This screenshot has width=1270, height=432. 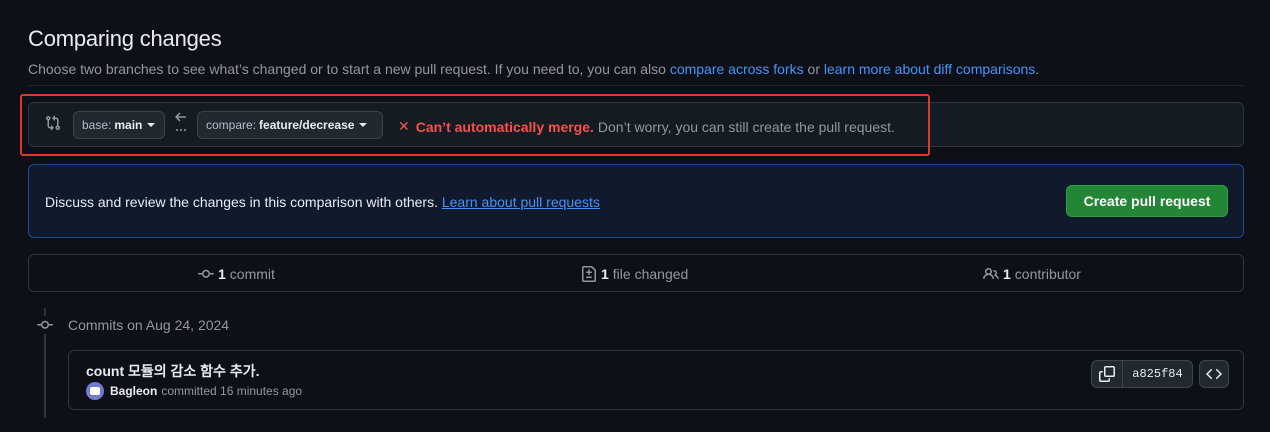 I want to click on commit-meta: Bagleon committed 16 minutes ago, so click(x=194, y=391).